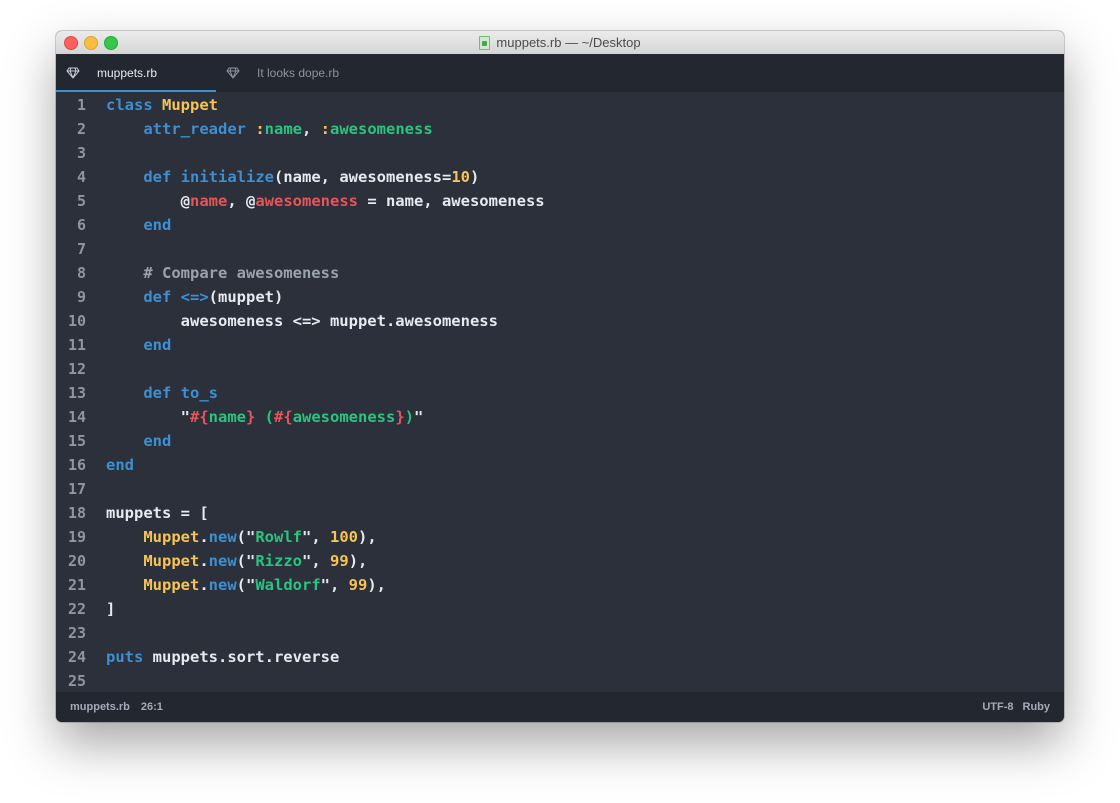 Image resolution: width=1120 pixels, height=803 pixels. What do you see at coordinates (76, 561) in the screenshot?
I see `line-number: 20` at bounding box center [76, 561].